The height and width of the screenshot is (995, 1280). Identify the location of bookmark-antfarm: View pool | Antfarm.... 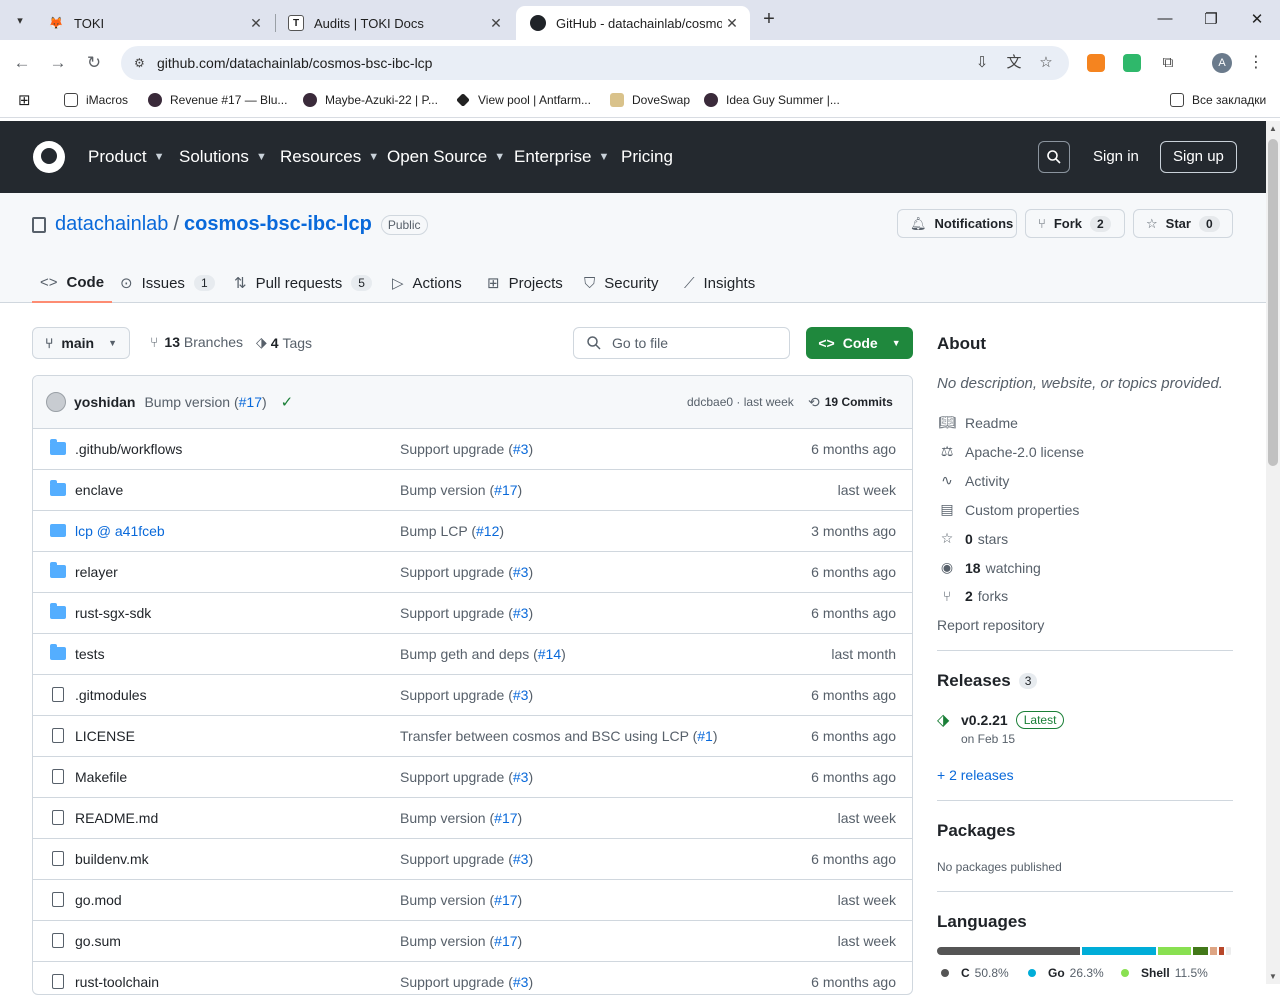
(523, 100).